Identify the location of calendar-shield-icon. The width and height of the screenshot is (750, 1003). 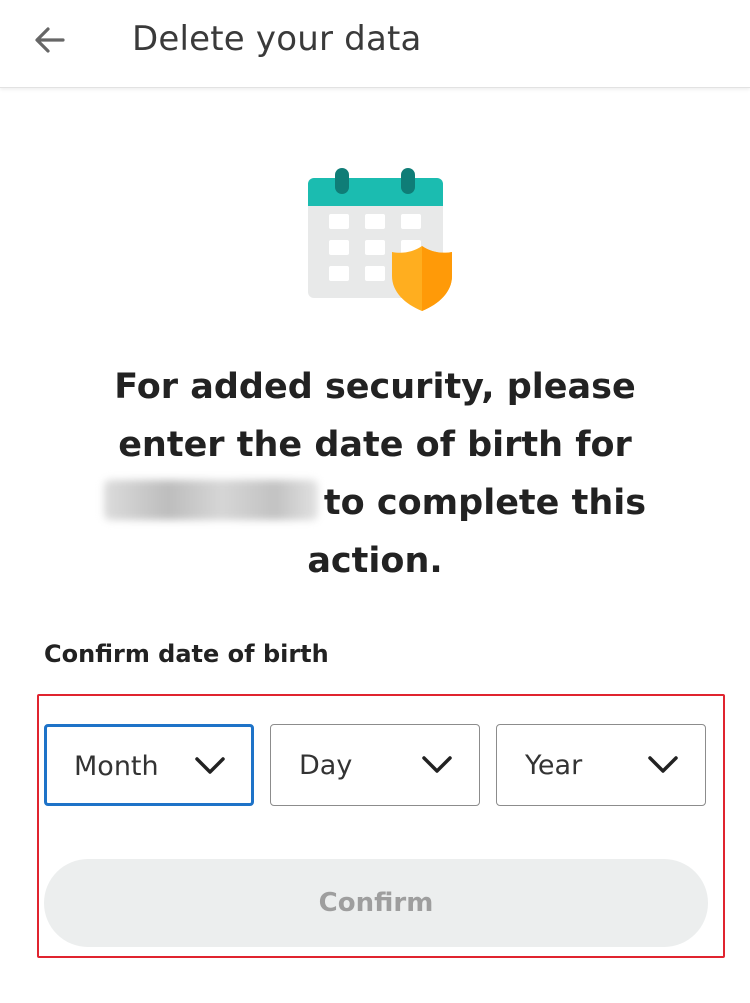
(380, 239).